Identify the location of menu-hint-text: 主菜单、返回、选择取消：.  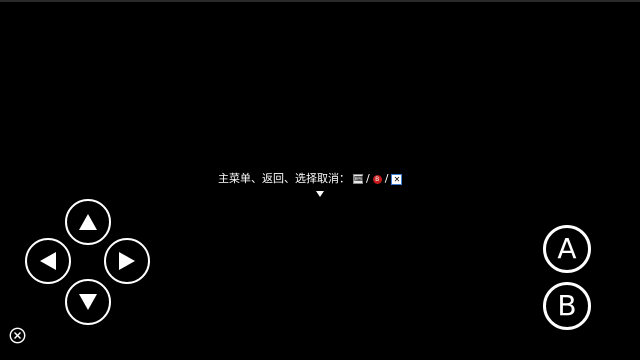
(284, 178).